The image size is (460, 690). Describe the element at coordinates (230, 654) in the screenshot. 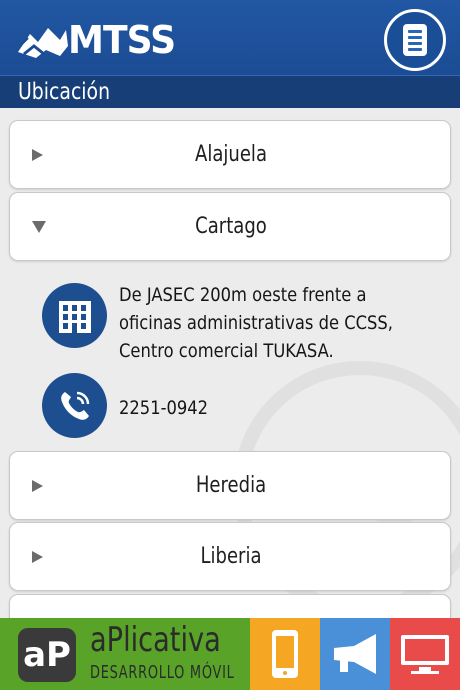

I see `ad-banner: aP aPlicativa DESARROLLO MÓVIL` at that location.